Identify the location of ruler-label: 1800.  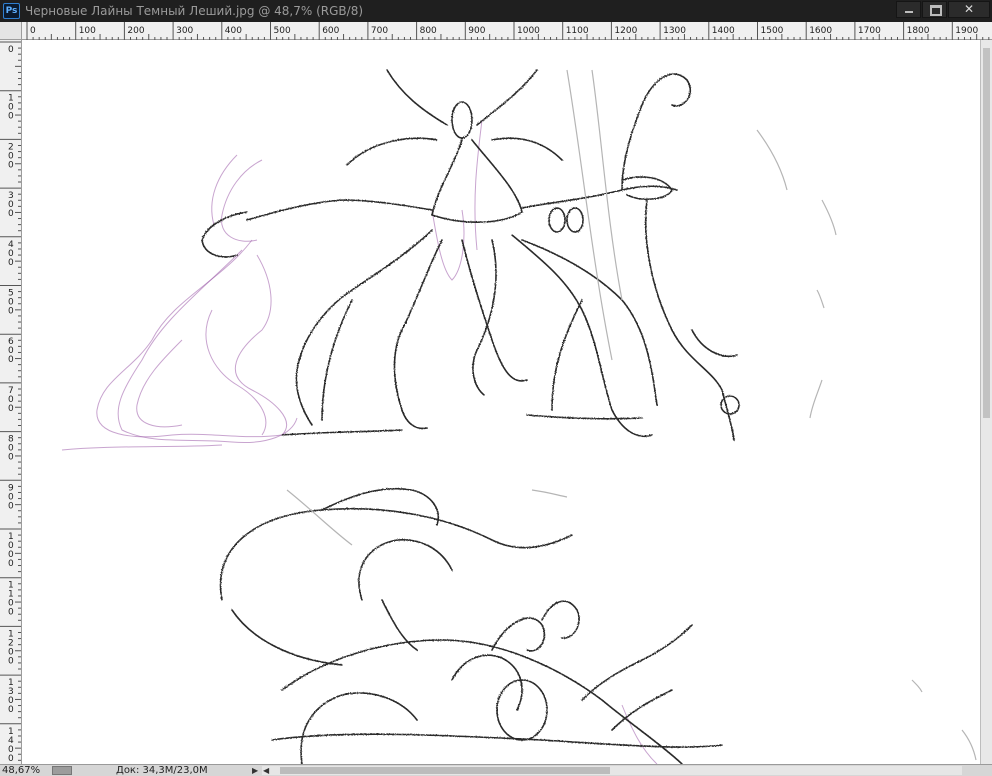
(918, 31).